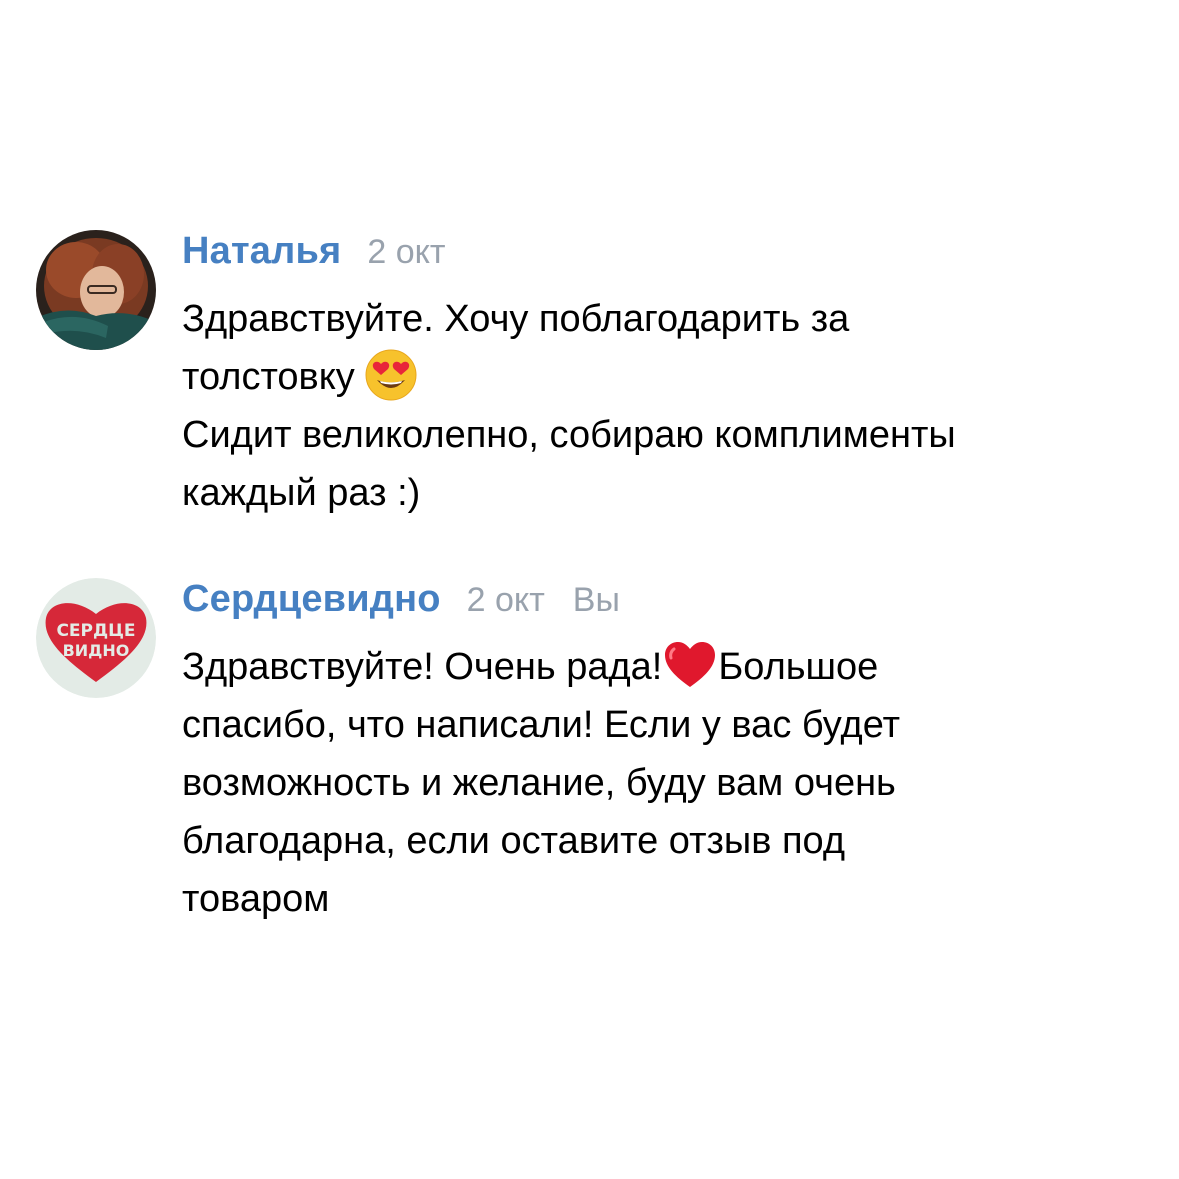 This screenshot has height=1179, width=1179. I want to click on logo-text-top: СЕРДЦЕ, so click(95, 631).